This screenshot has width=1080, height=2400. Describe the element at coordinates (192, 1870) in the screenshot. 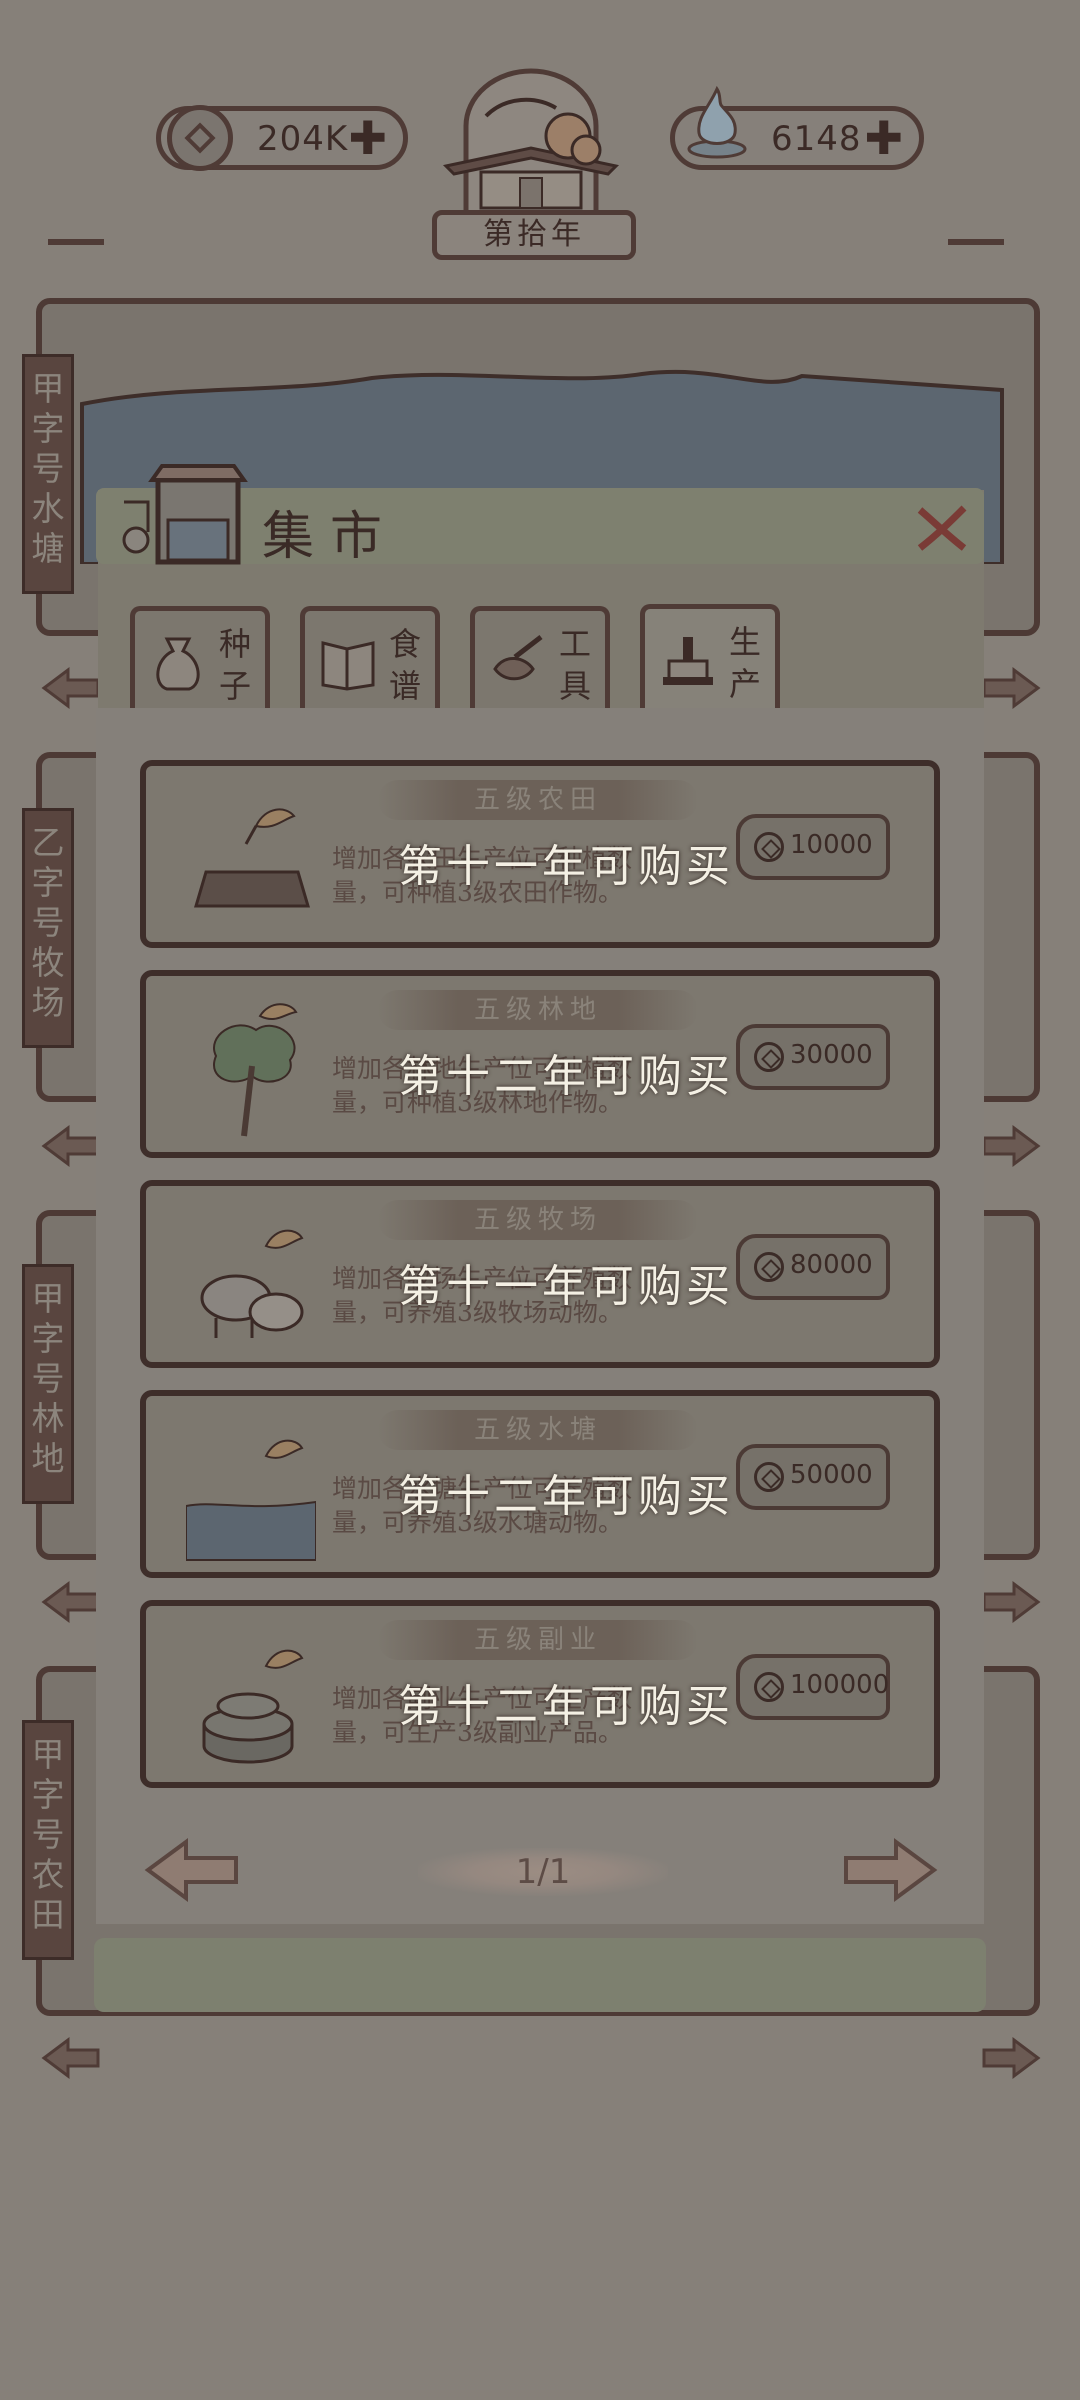

I see `prev-page-icon` at that location.